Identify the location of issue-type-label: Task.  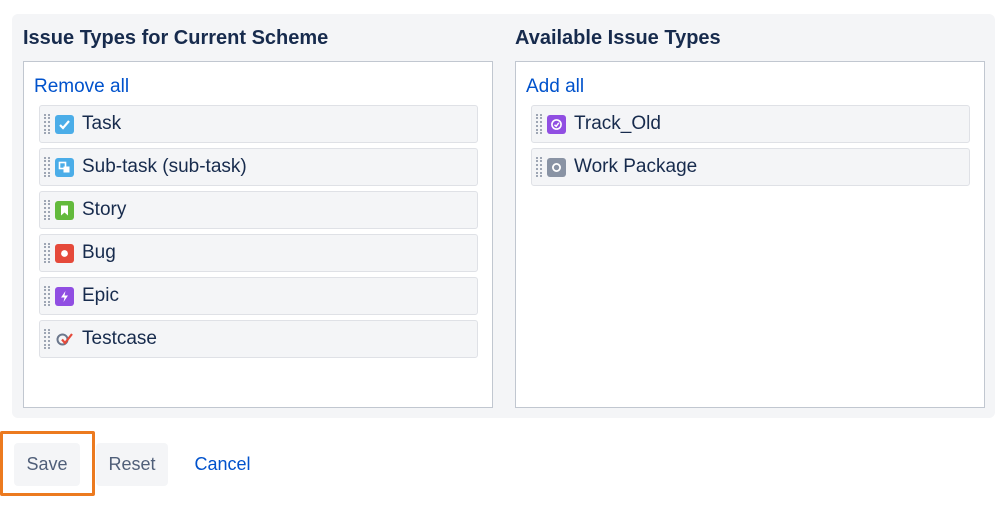
(102, 123).